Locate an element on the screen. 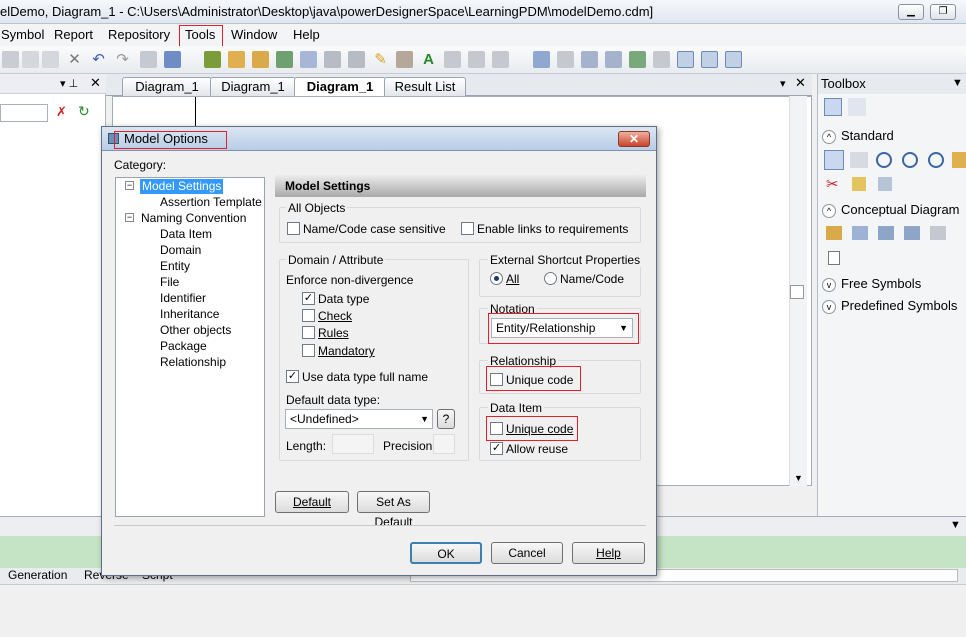 Image resolution: width=966 pixels, height=637 pixels. entity-tool-icon is located at coordinates (860, 233).